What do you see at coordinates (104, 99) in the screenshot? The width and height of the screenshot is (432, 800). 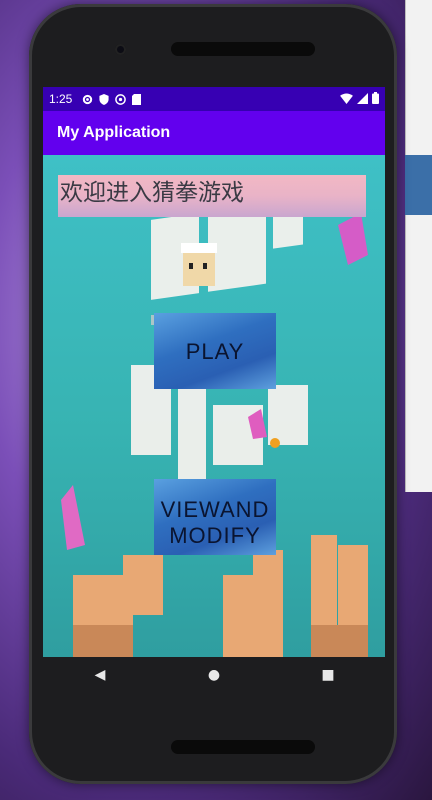 I see `shield-icon` at bounding box center [104, 99].